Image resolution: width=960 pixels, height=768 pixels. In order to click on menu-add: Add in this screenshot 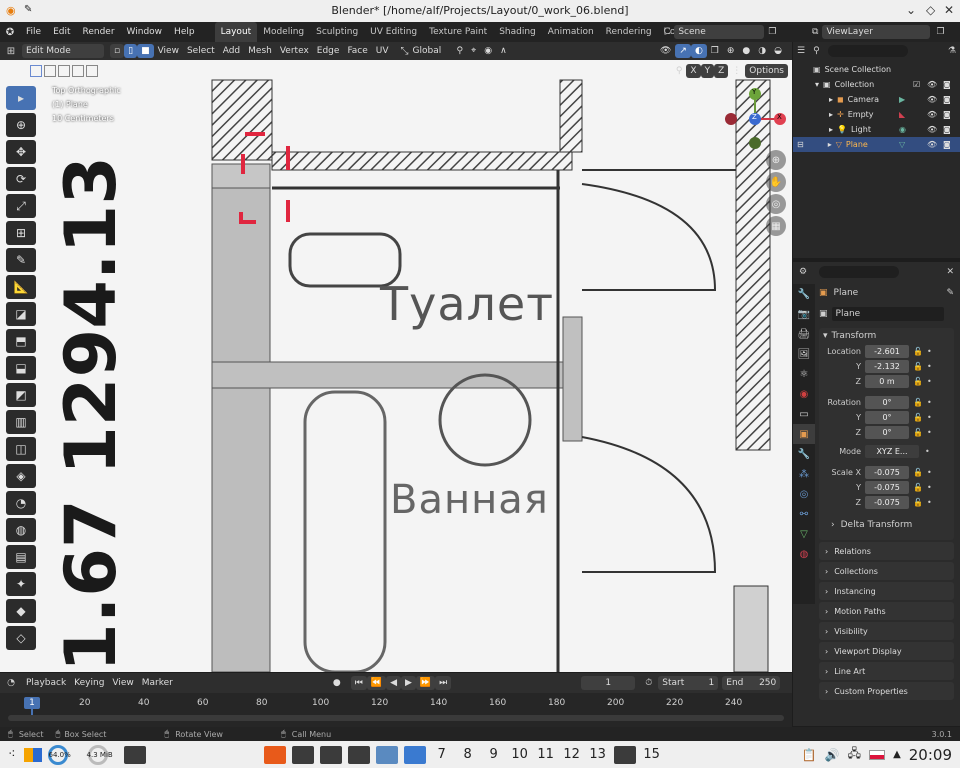, I will do `click(231, 51)`.